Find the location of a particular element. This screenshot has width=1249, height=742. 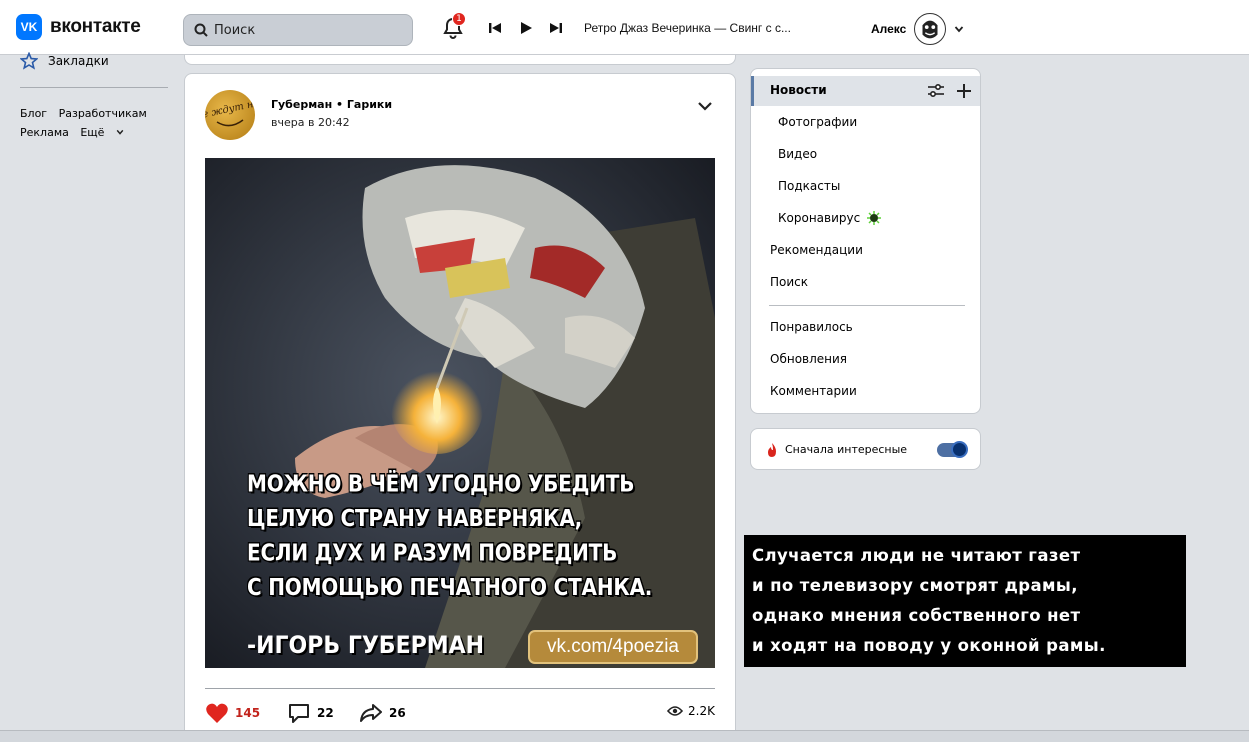

previous-track-icon is located at coordinates (495, 28).